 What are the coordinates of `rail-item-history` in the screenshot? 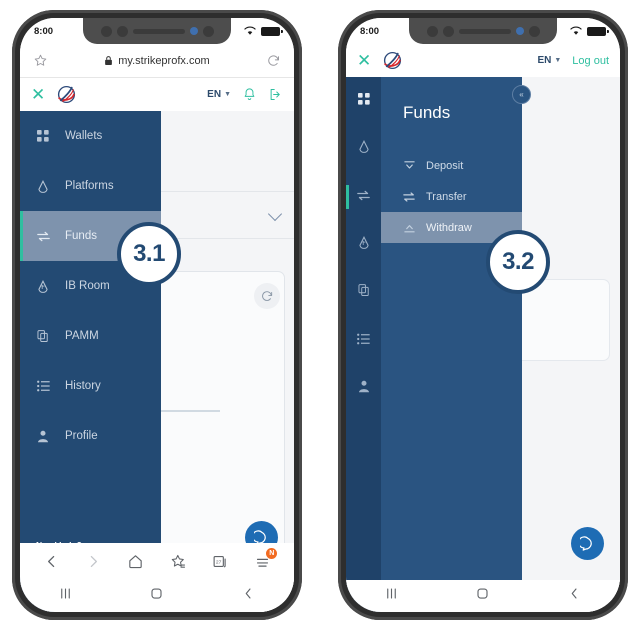 It's located at (363, 341).